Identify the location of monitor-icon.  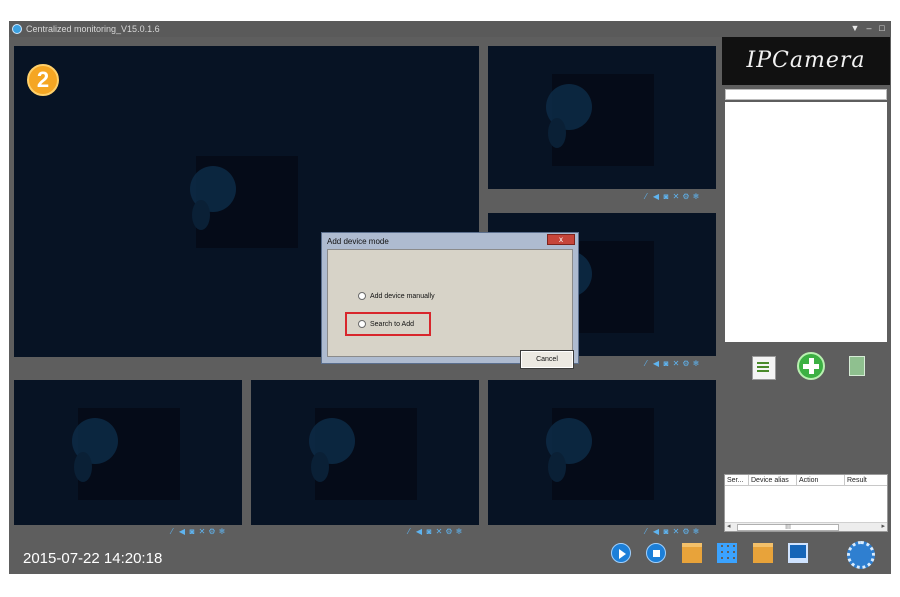
(798, 553).